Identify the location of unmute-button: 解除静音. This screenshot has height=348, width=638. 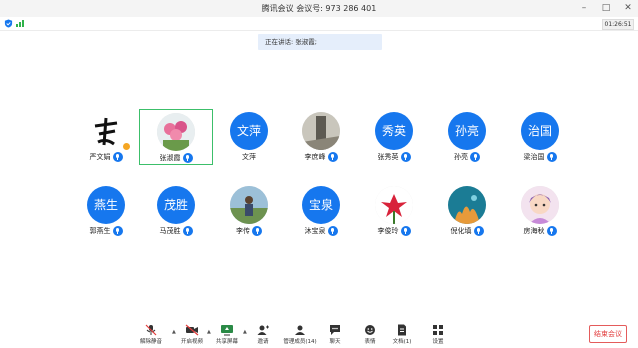
(151, 334).